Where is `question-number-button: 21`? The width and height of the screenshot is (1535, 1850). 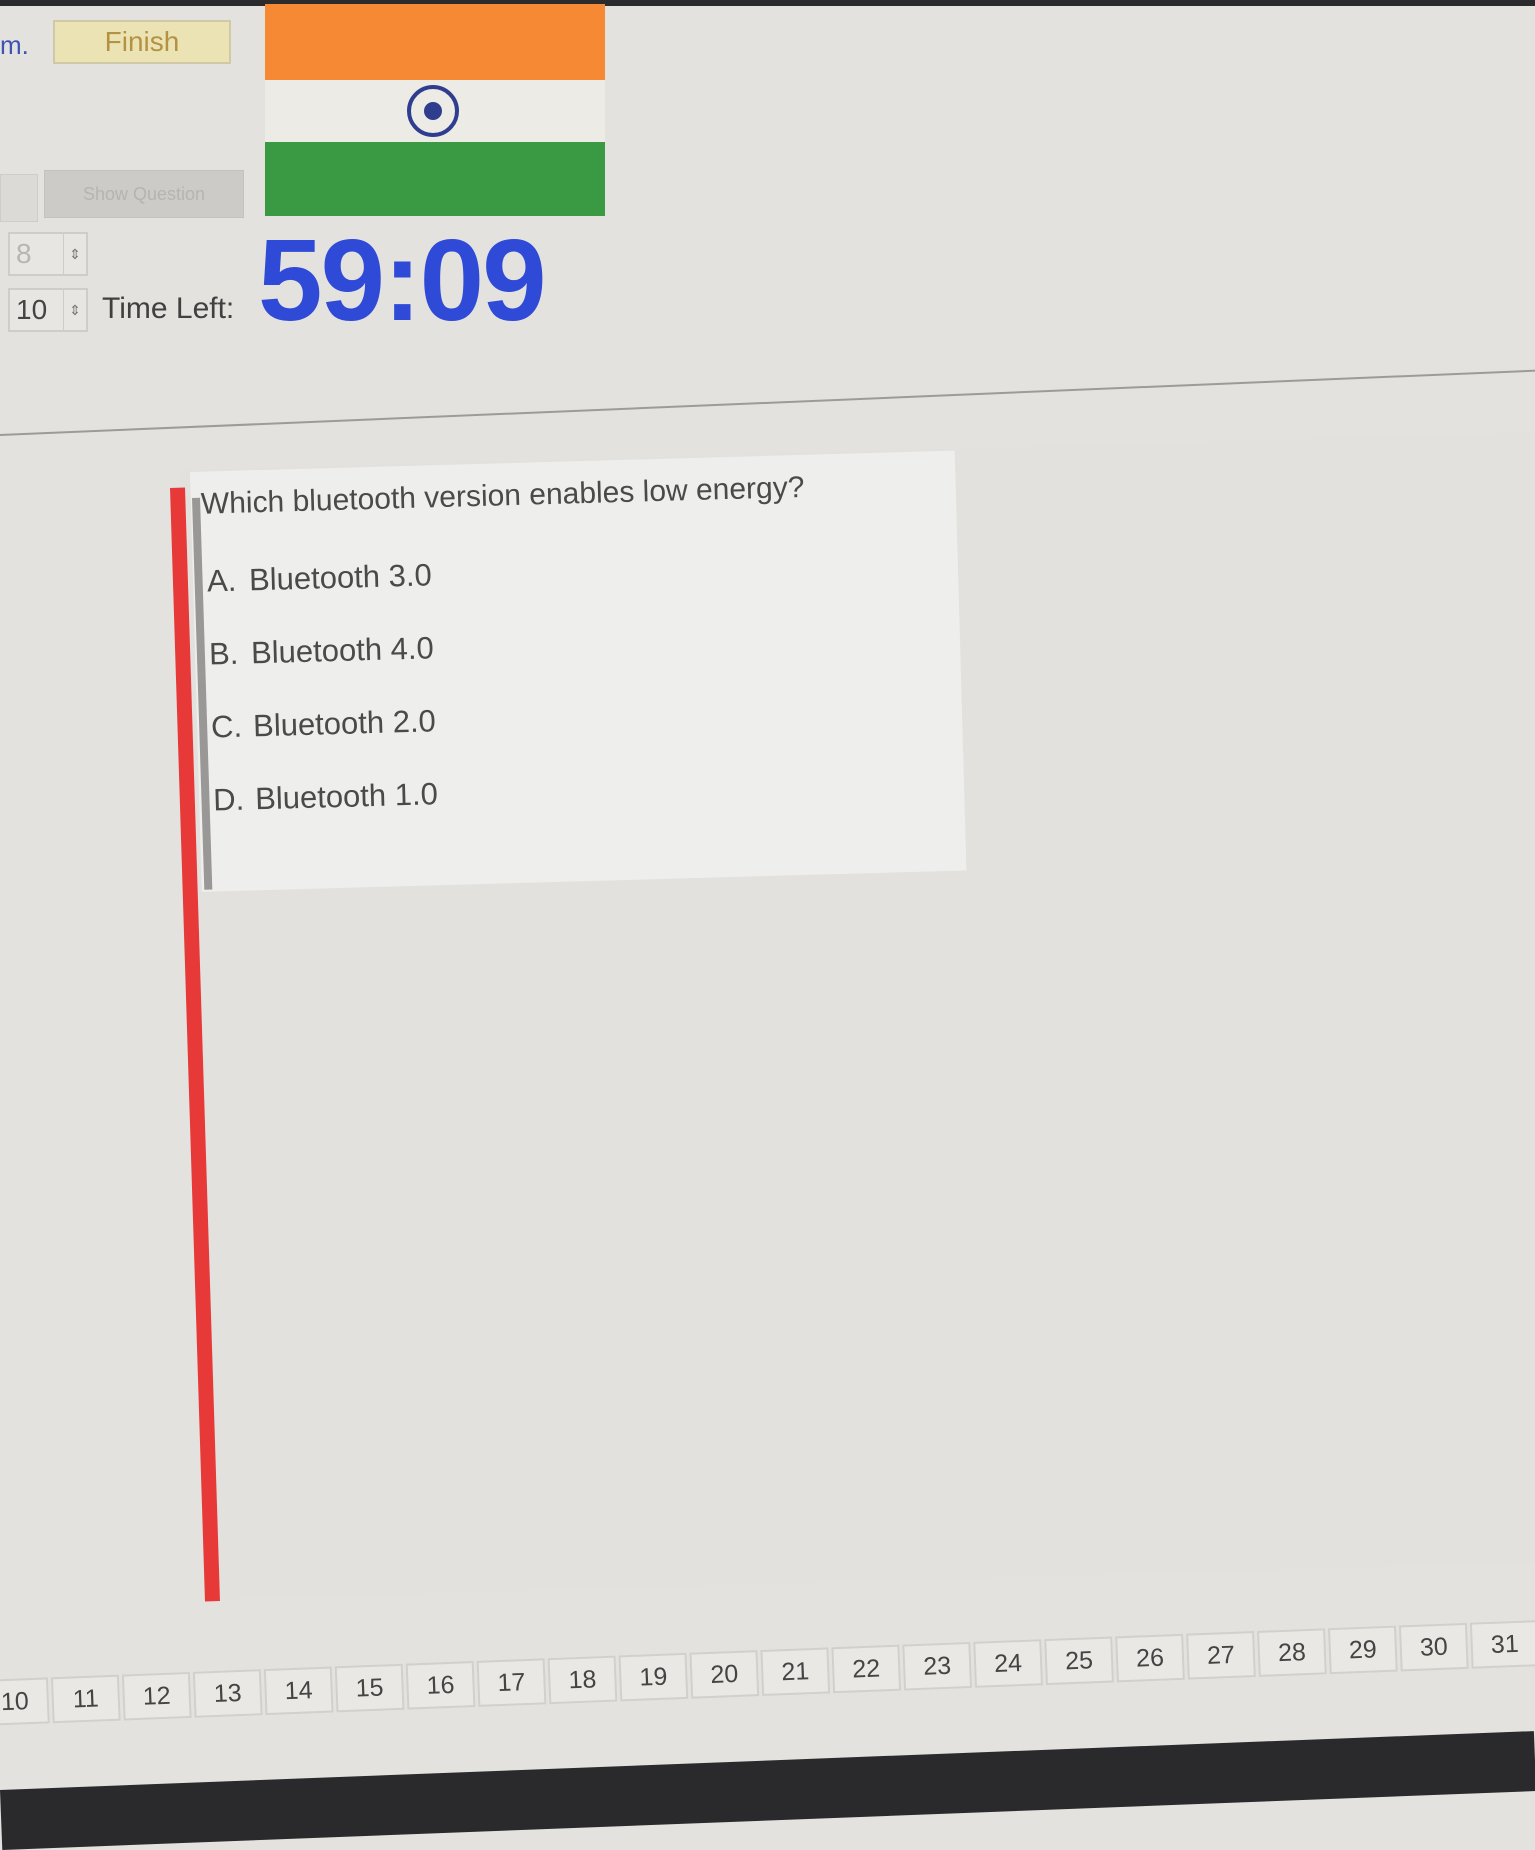
question-number-button: 21 is located at coordinates (795, 1671).